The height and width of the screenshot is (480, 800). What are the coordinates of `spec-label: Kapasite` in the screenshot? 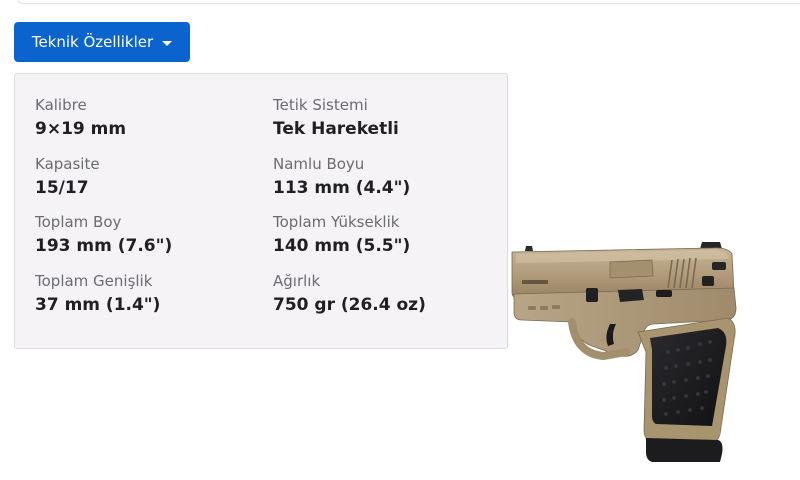 It's located at (67, 164).